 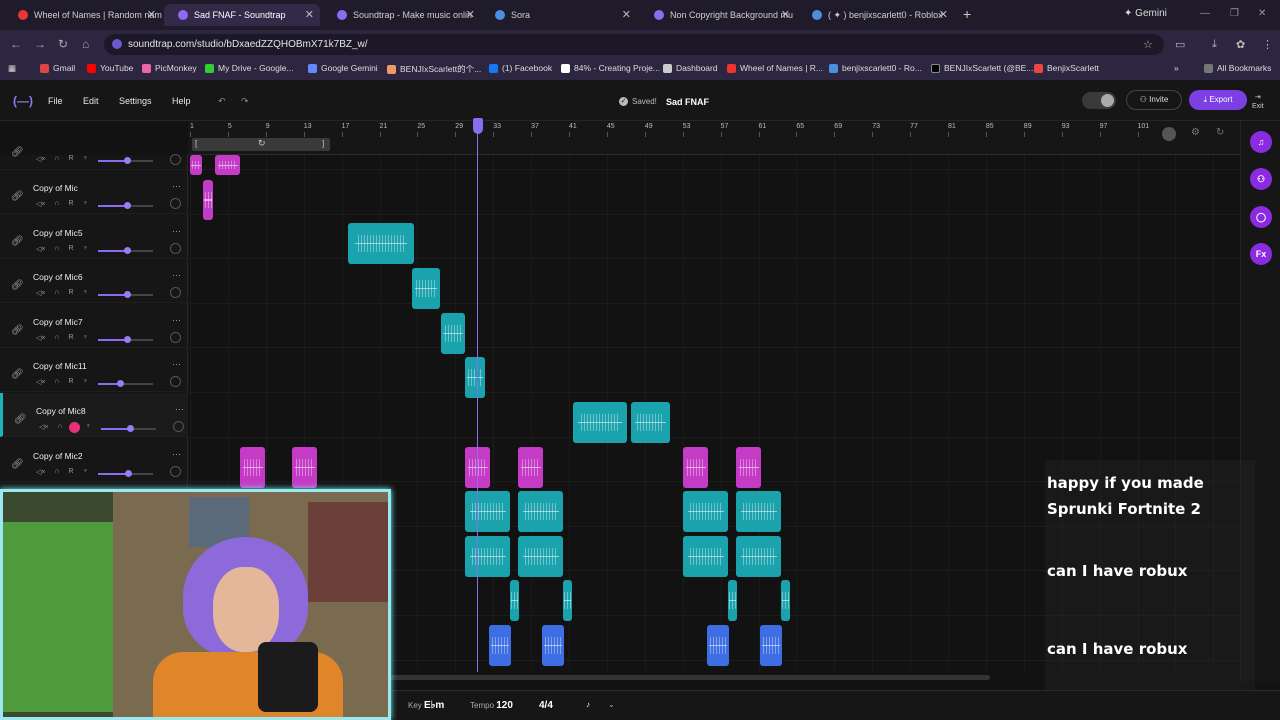 I want to click on track-name: Copy of Mic, so click(x=55, y=188).